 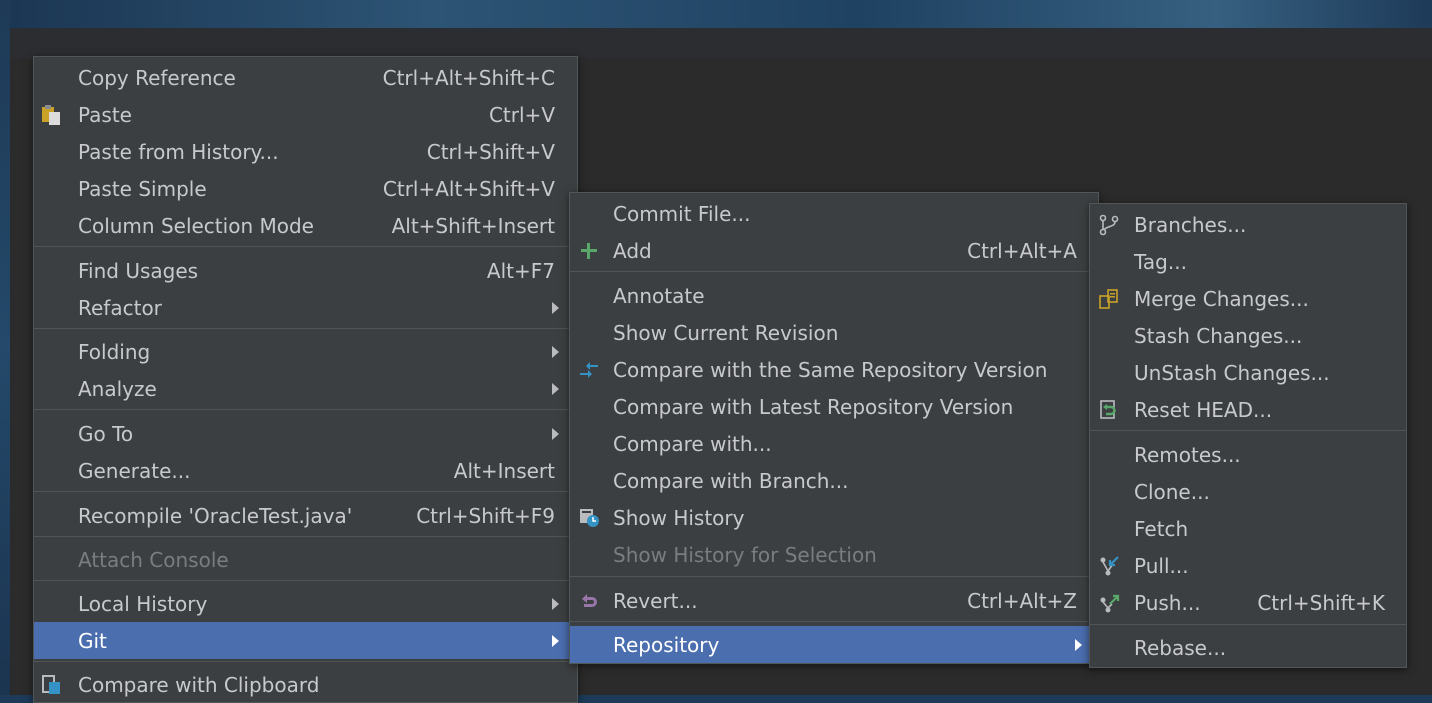 What do you see at coordinates (1248, 602) in the screenshot?
I see `menu-item-push: Push... Ctrl+Shift+K` at bounding box center [1248, 602].